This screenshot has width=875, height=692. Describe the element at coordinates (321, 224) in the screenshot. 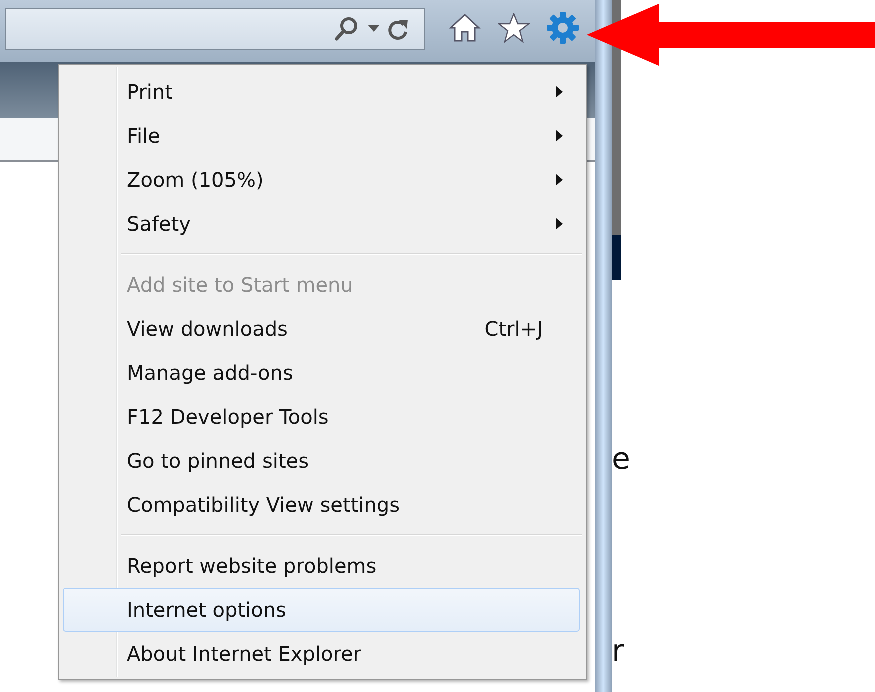

I see `menu-item: Safety` at that location.